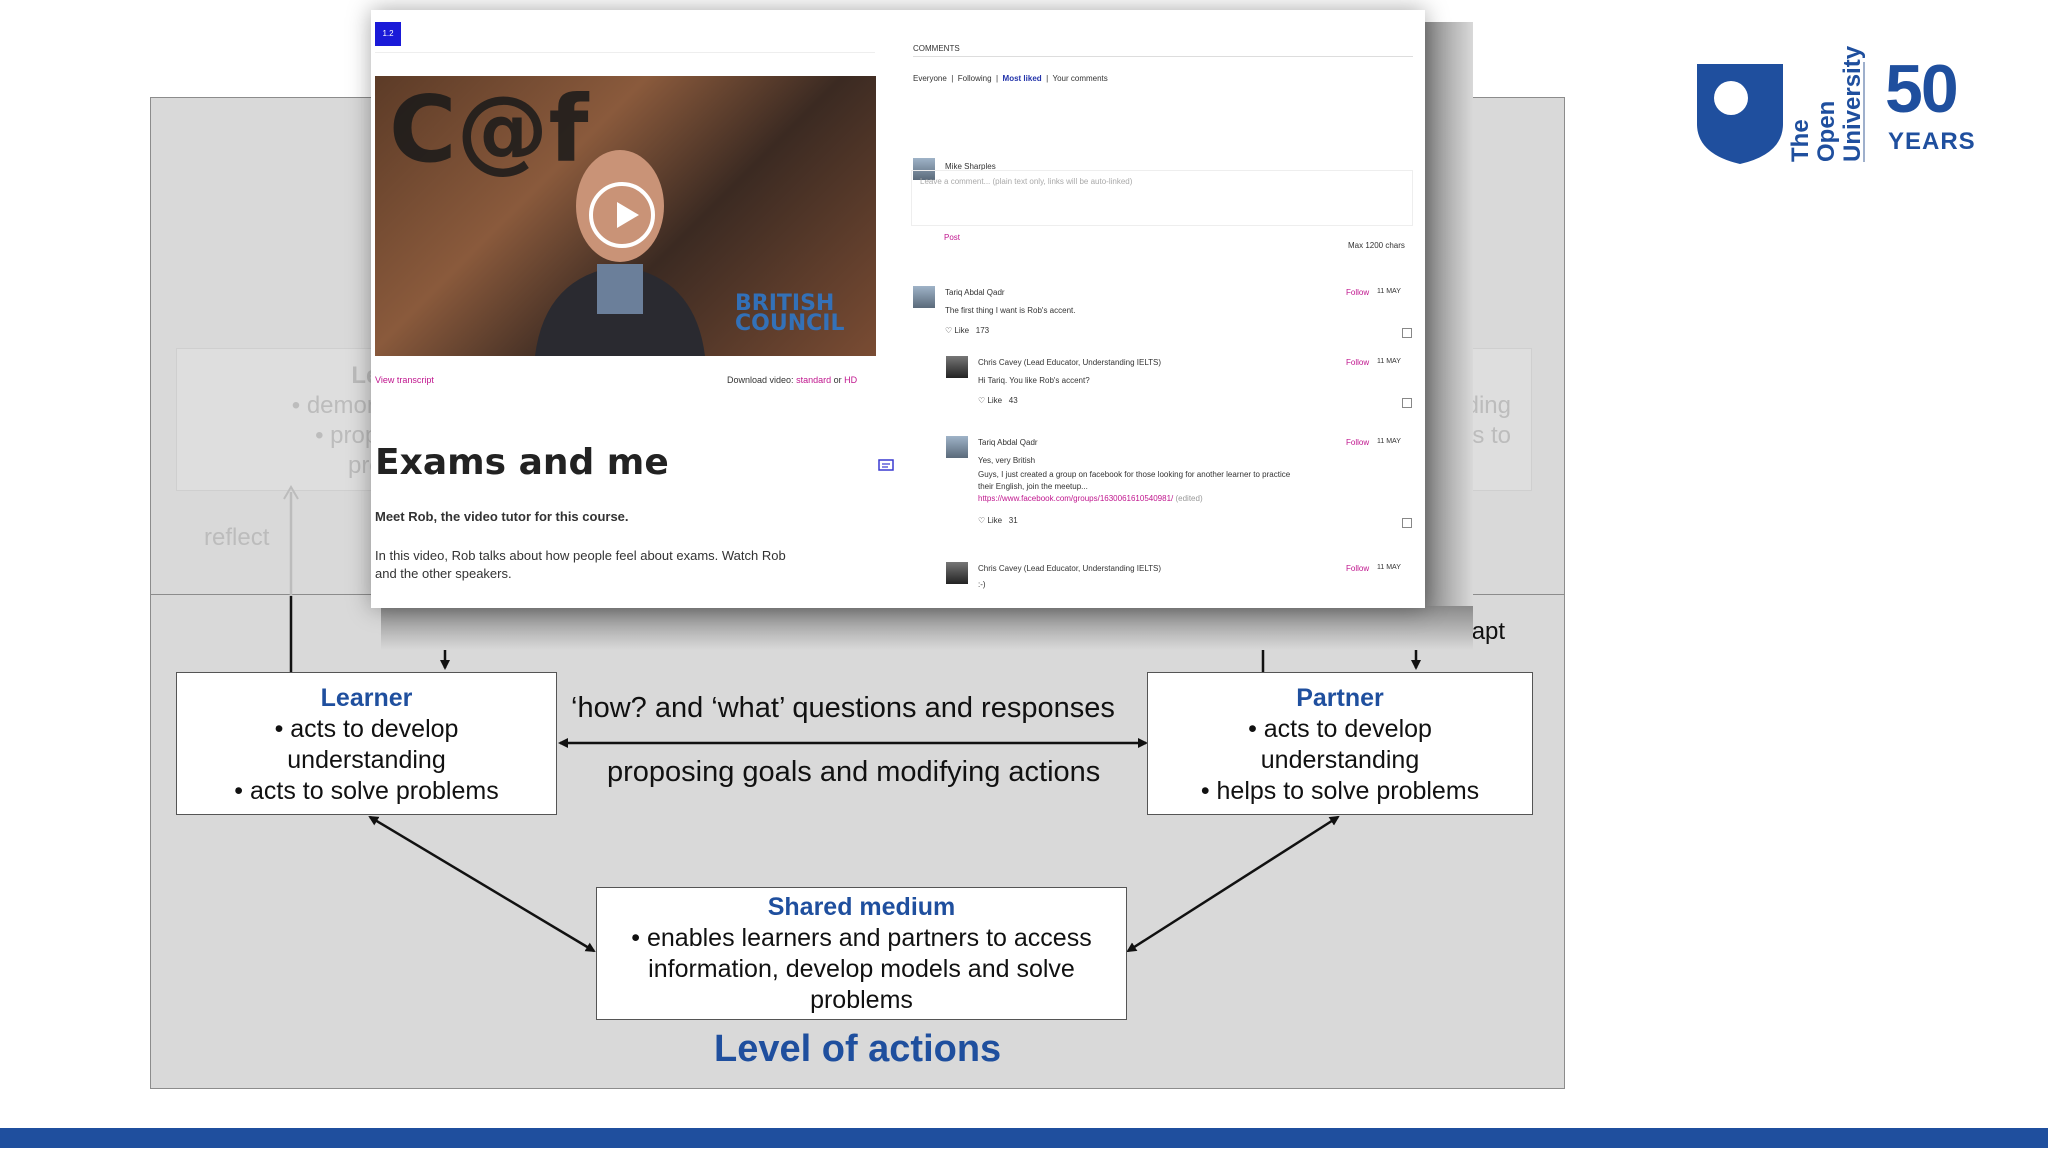 Image resolution: width=2048 pixels, height=1152 pixels. What do you see at coordinates (1449, 317) in the screenshot?
I see `screenshot-shadow` at bounding box center [1449, 317].